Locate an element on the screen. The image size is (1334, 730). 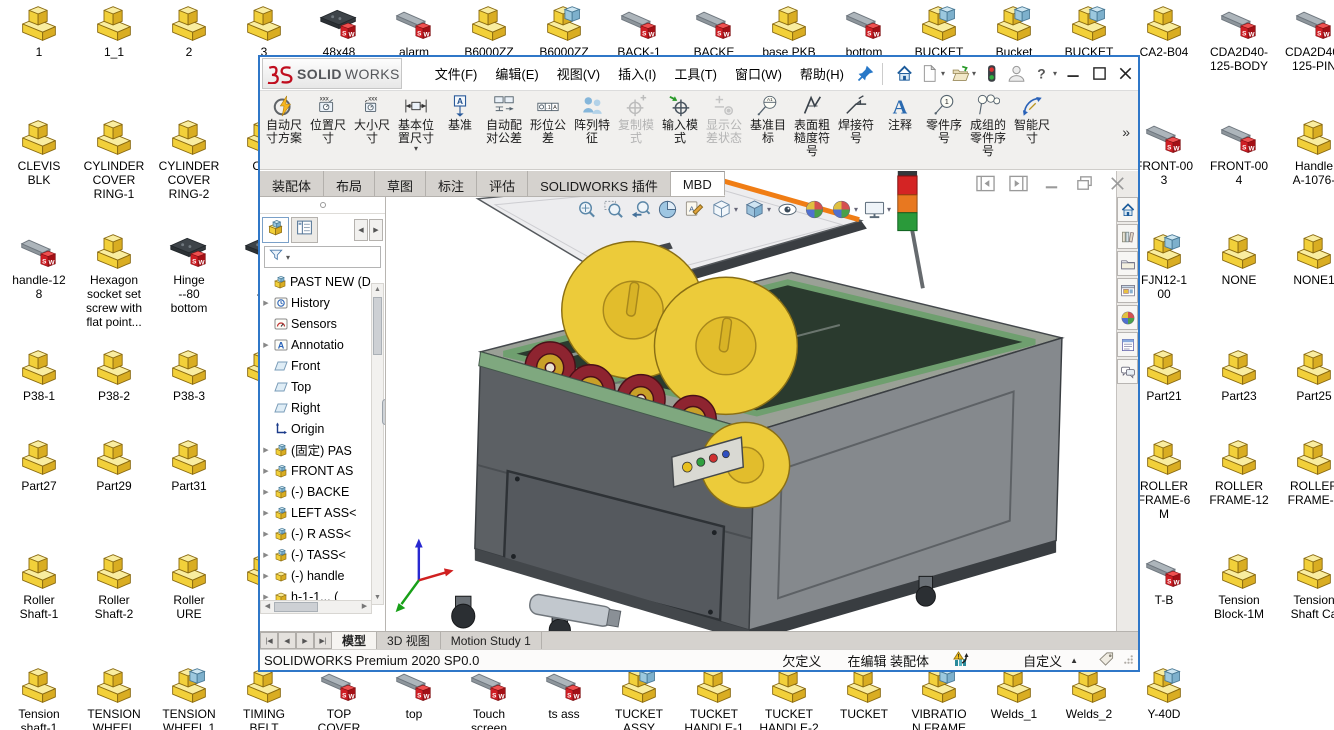
desktop-icon: P38-3 is located at coordinates (189, 374).